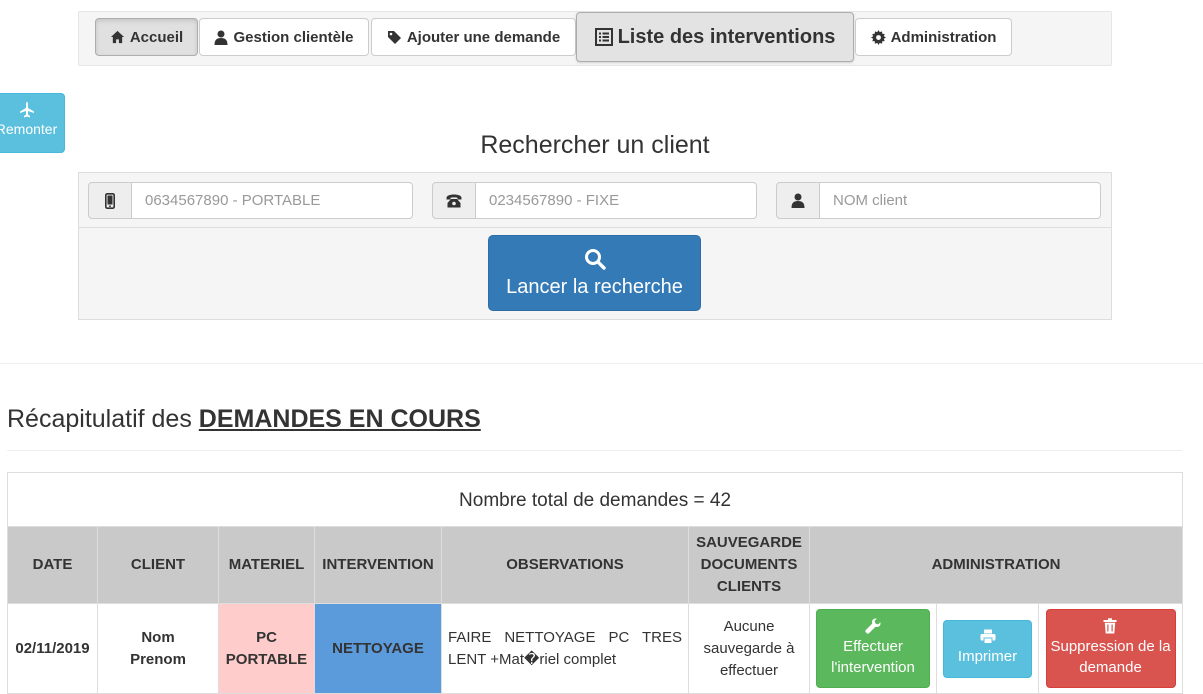 The width and height of the screenshot is (1203, 694). What do you see at coordinates (339, 419) in the screenshot?
I see `recap-title-emphasis: DEMANDES EN COURS` at bounding box center [339, 419].